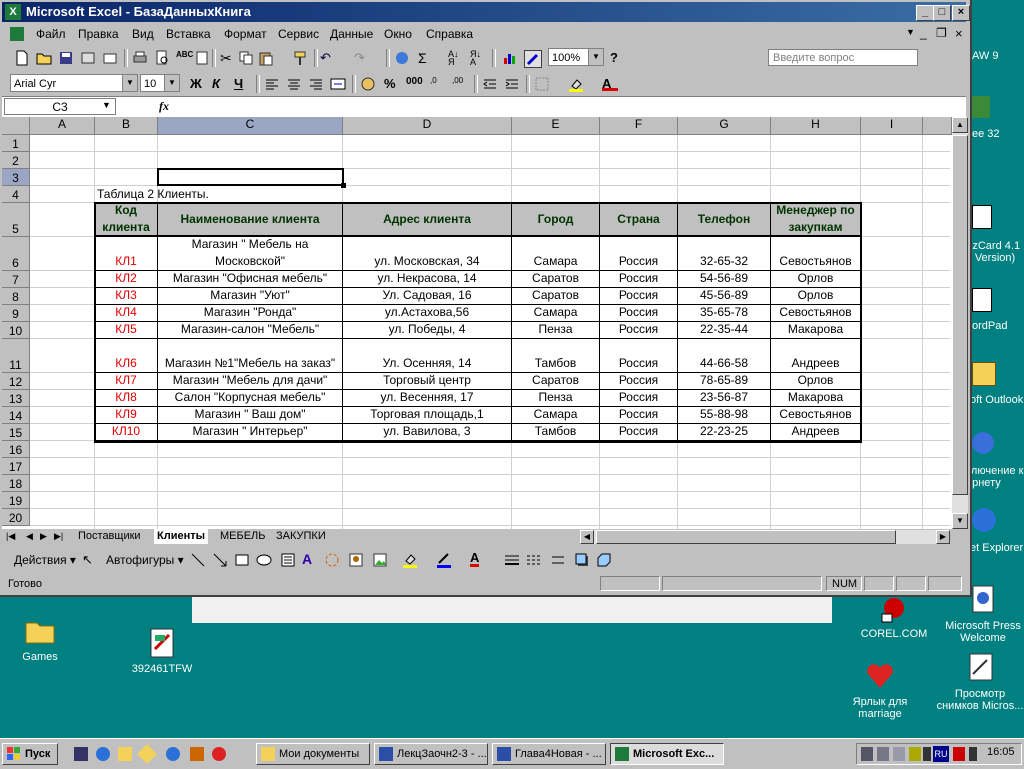 The height and width of the screenshot is (769, 1024). Describe the element at coordinates (923, 33) in the screenshot. I see `doc-minimize-icon: _` at that location.